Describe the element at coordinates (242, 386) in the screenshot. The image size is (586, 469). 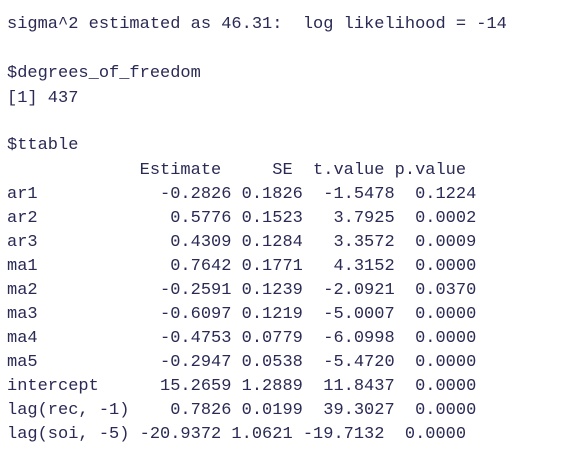
I see `ttable-row: intercept 15.2659 1.2889 11.8437 0.0000` at that location.